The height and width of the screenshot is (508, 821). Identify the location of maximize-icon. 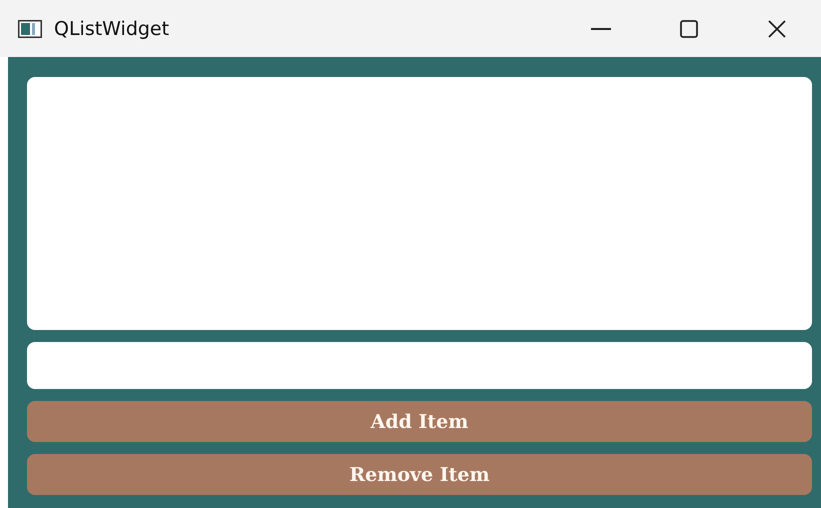
(689, 29).